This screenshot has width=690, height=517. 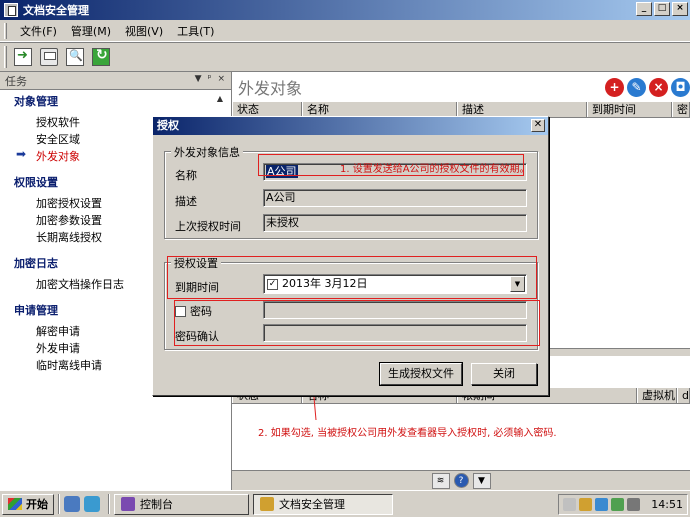 I want to click on dialog-titlebar: 授权 ✕, so click(x=350, y=126).